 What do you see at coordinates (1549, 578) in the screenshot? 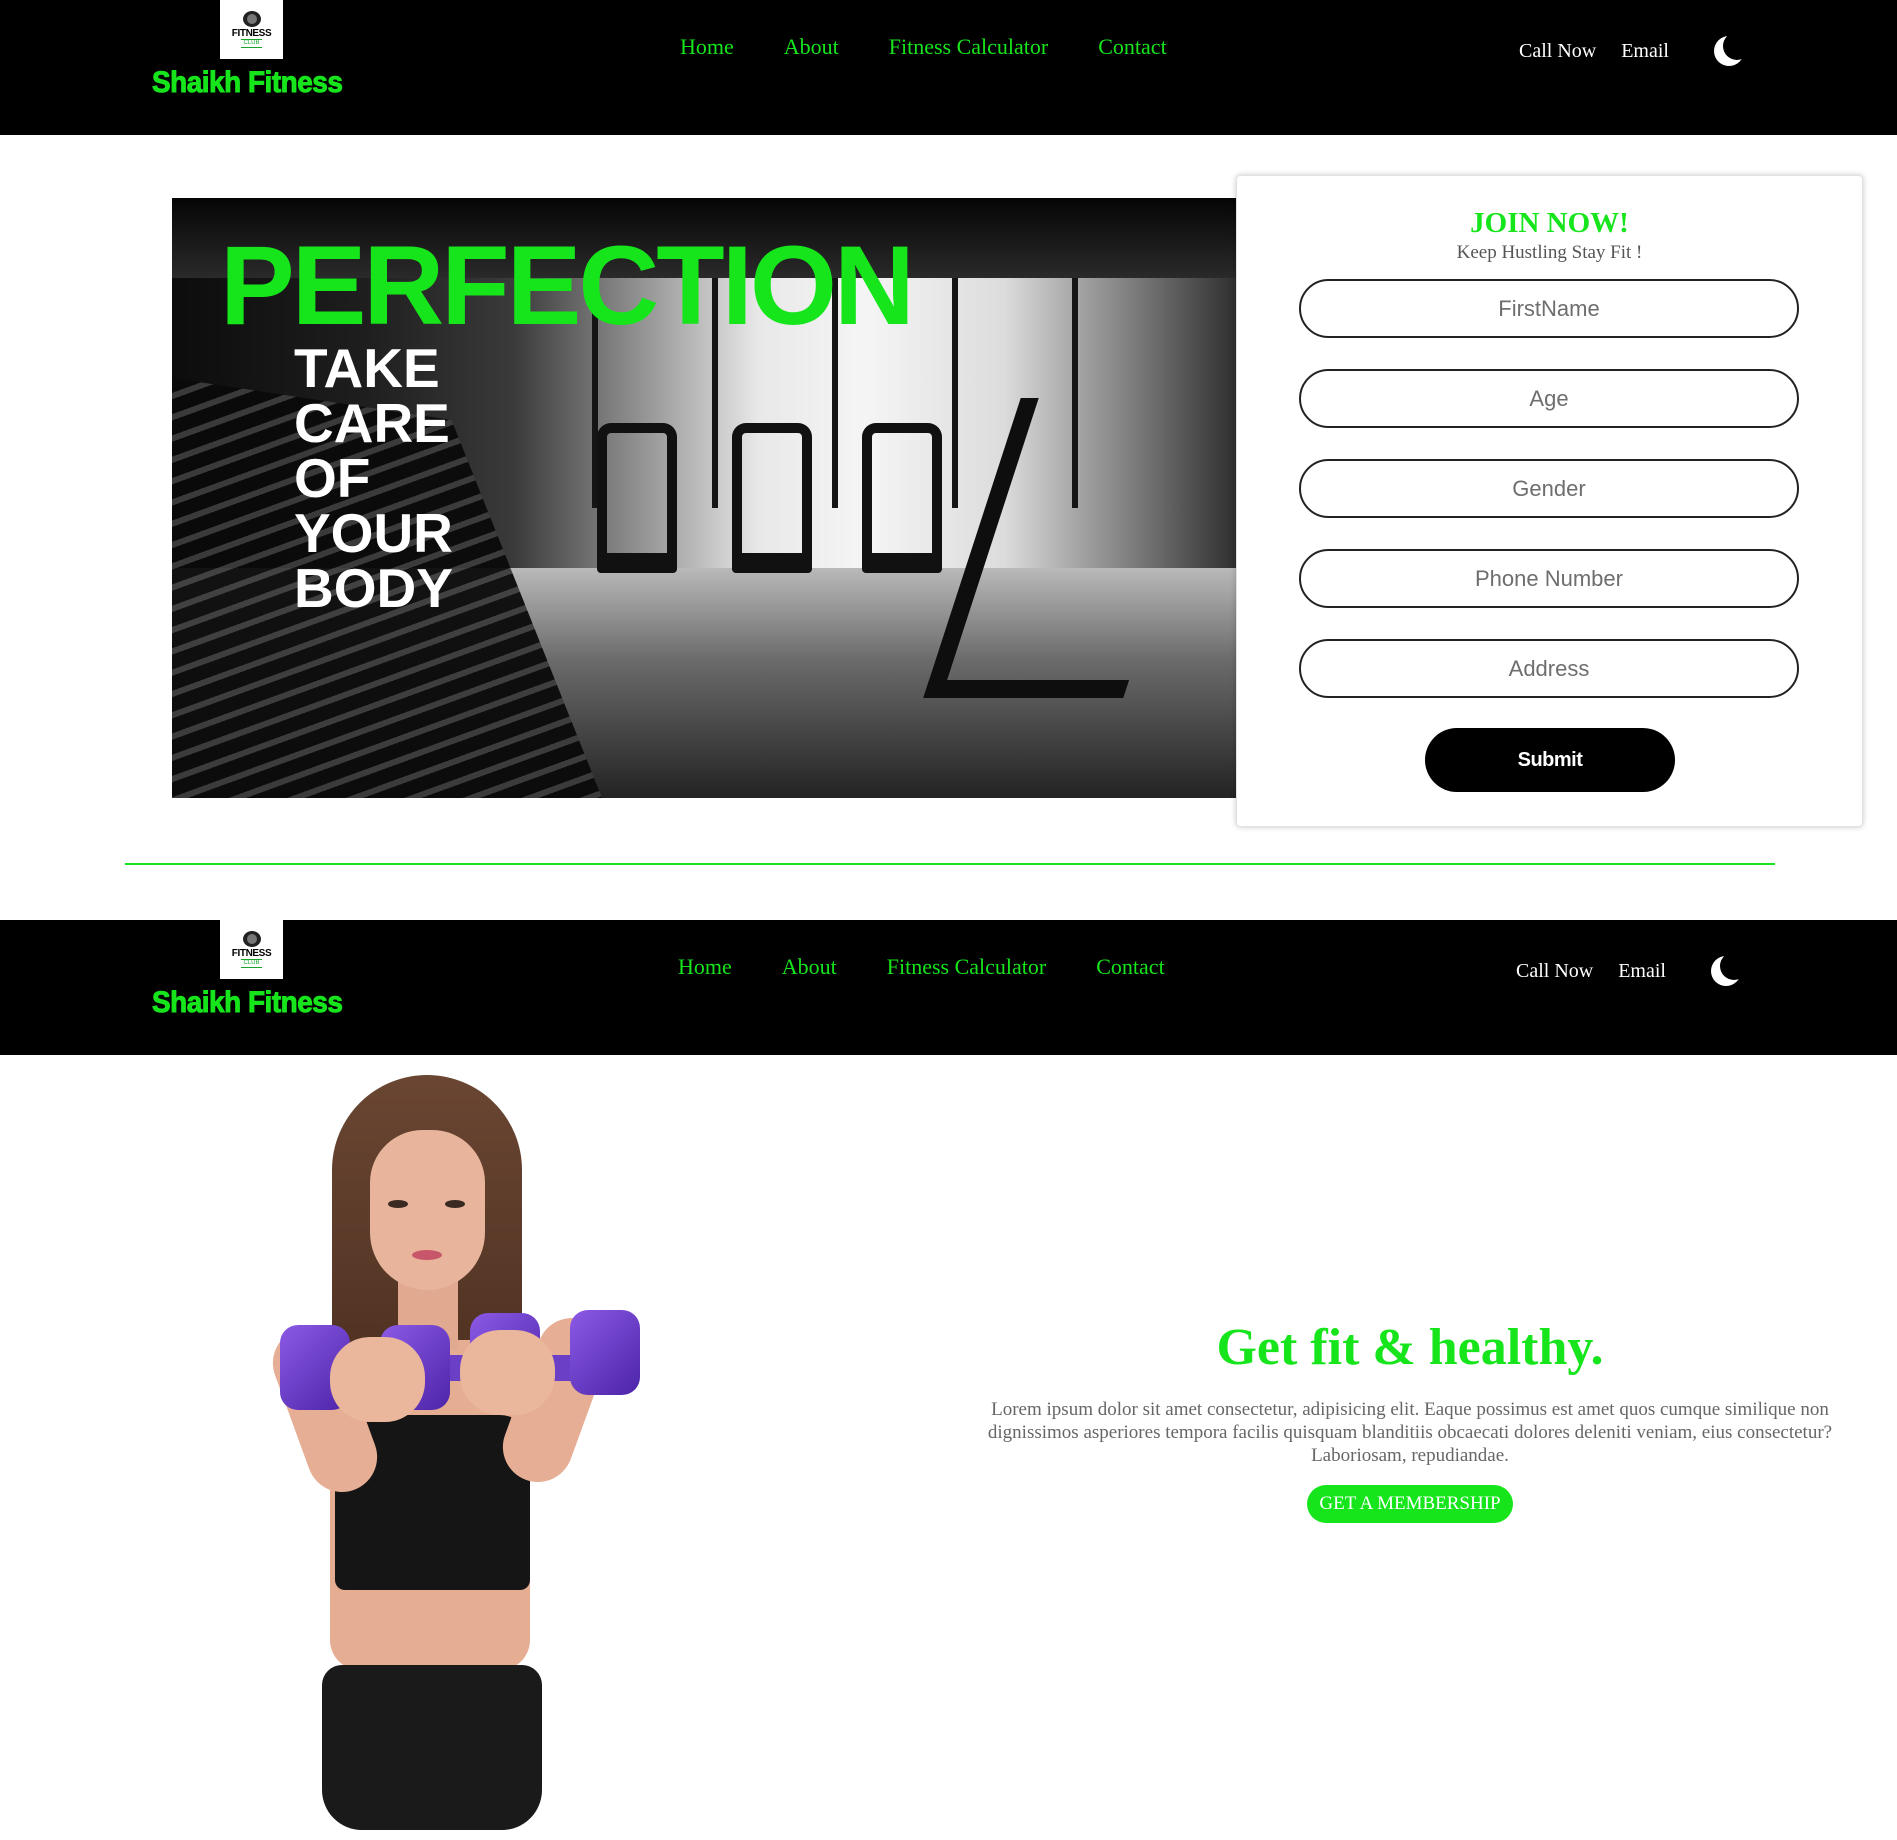
I see `phone-number-field` at bounding box center [1549, 578].